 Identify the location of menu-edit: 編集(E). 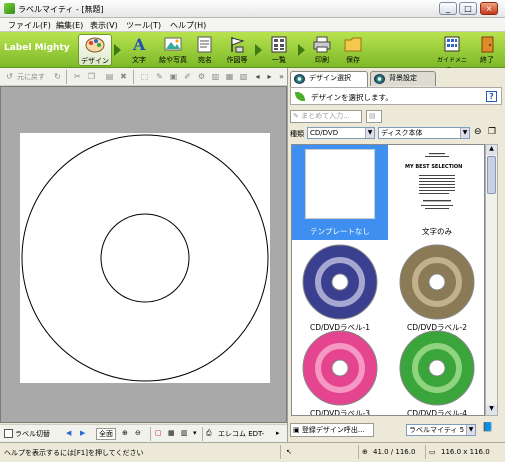
(69, 25).